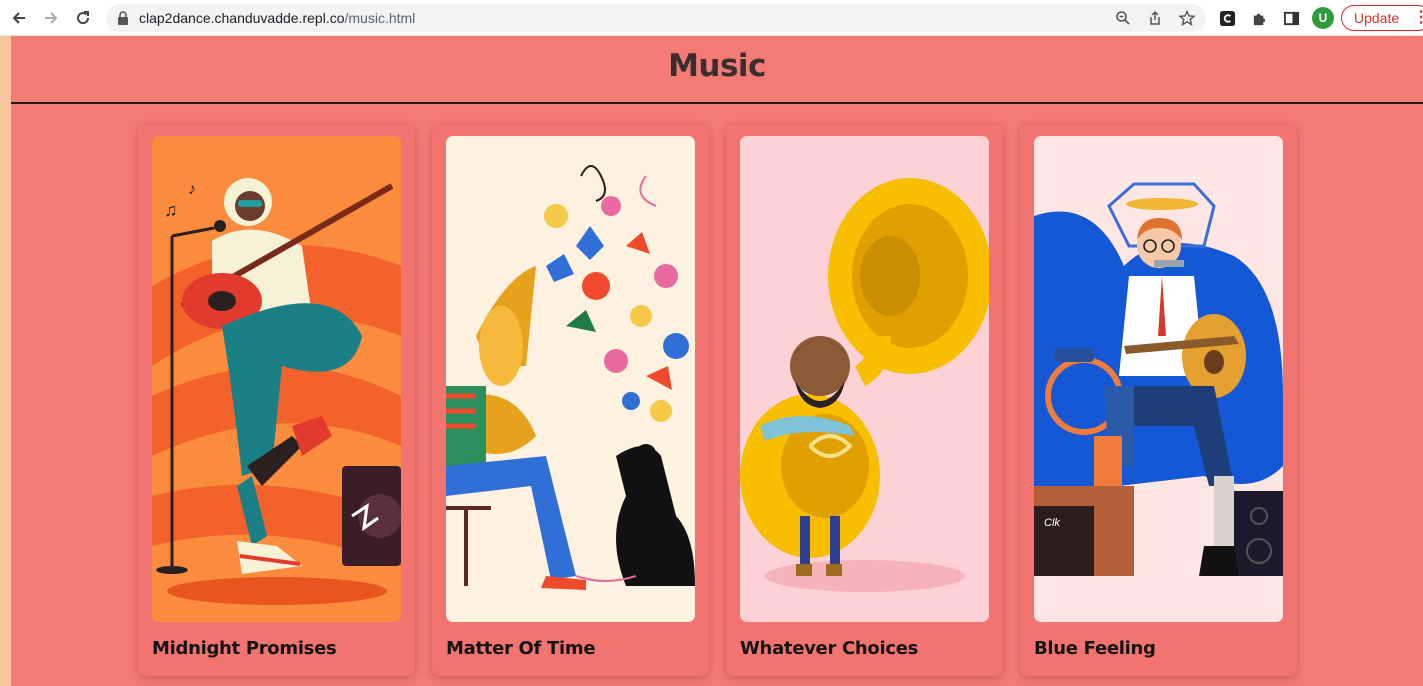 Image resolution: width=1423 pixels, height=686 pixels. What do you see at coordinates (864, 379) in the screenshot?
I see `tuba-player-illustration` at bounding box center [864, 379].